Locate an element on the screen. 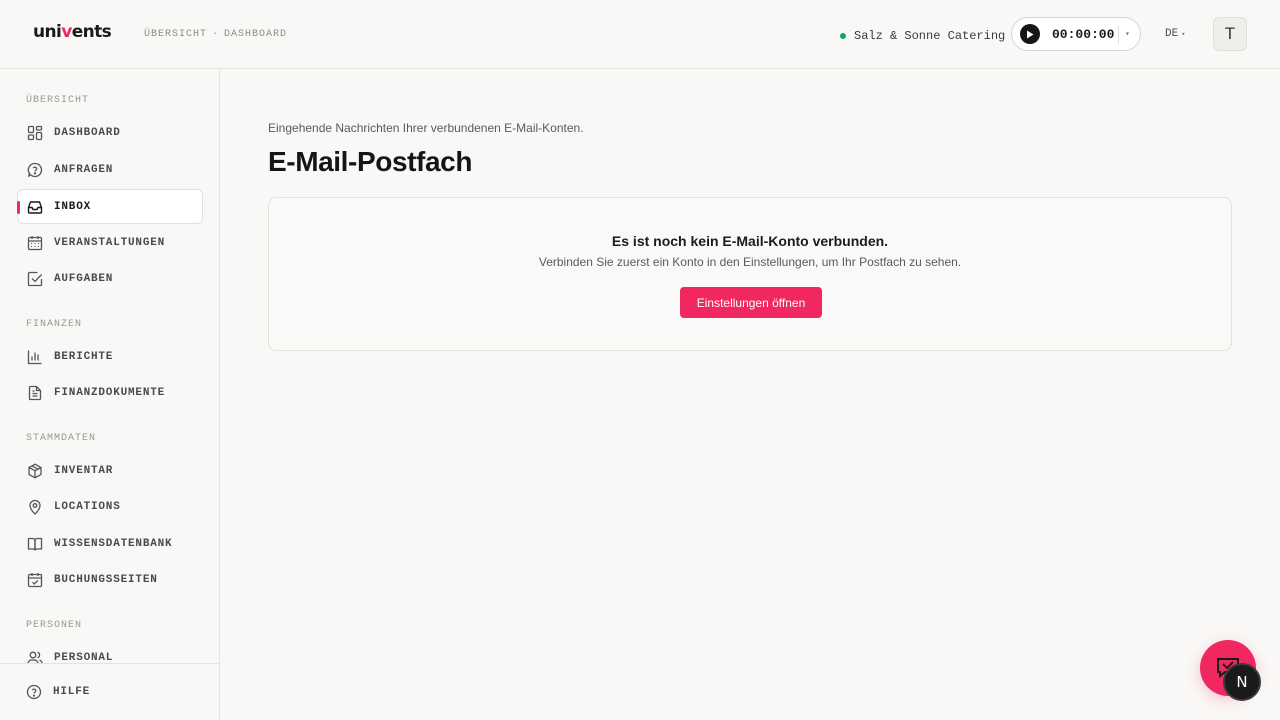 The width and height of the screenshot is (1280, 720). sidebar-item-dashboard: DASHBOARD is located at coordinates (110, 132).